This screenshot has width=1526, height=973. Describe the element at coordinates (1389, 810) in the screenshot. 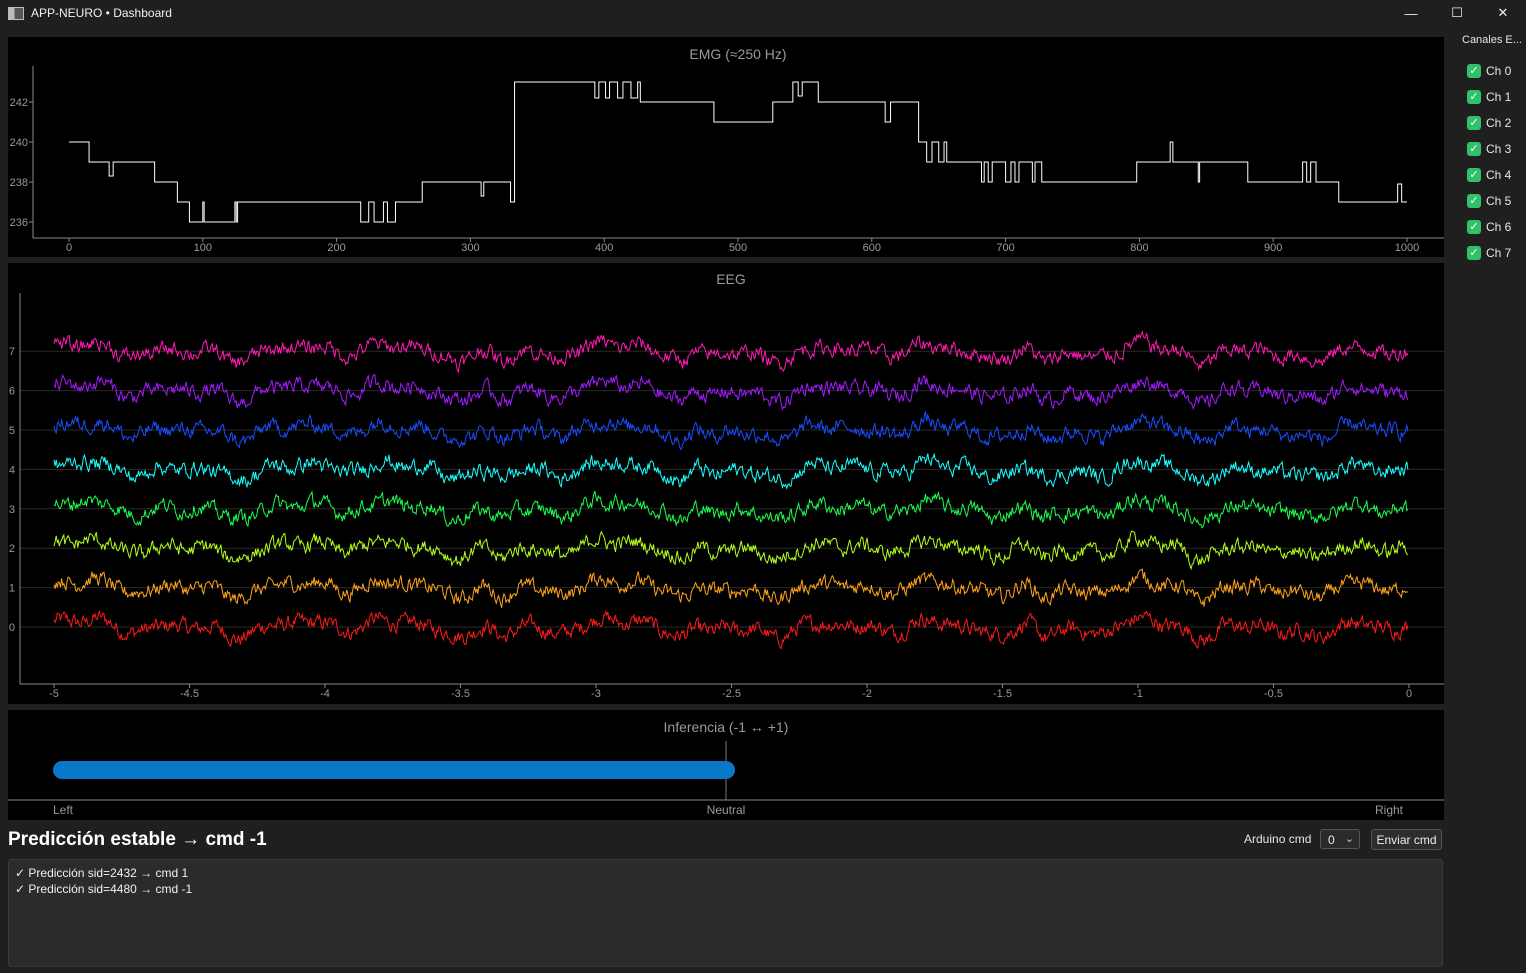

I see `label-right: Right` at that location.